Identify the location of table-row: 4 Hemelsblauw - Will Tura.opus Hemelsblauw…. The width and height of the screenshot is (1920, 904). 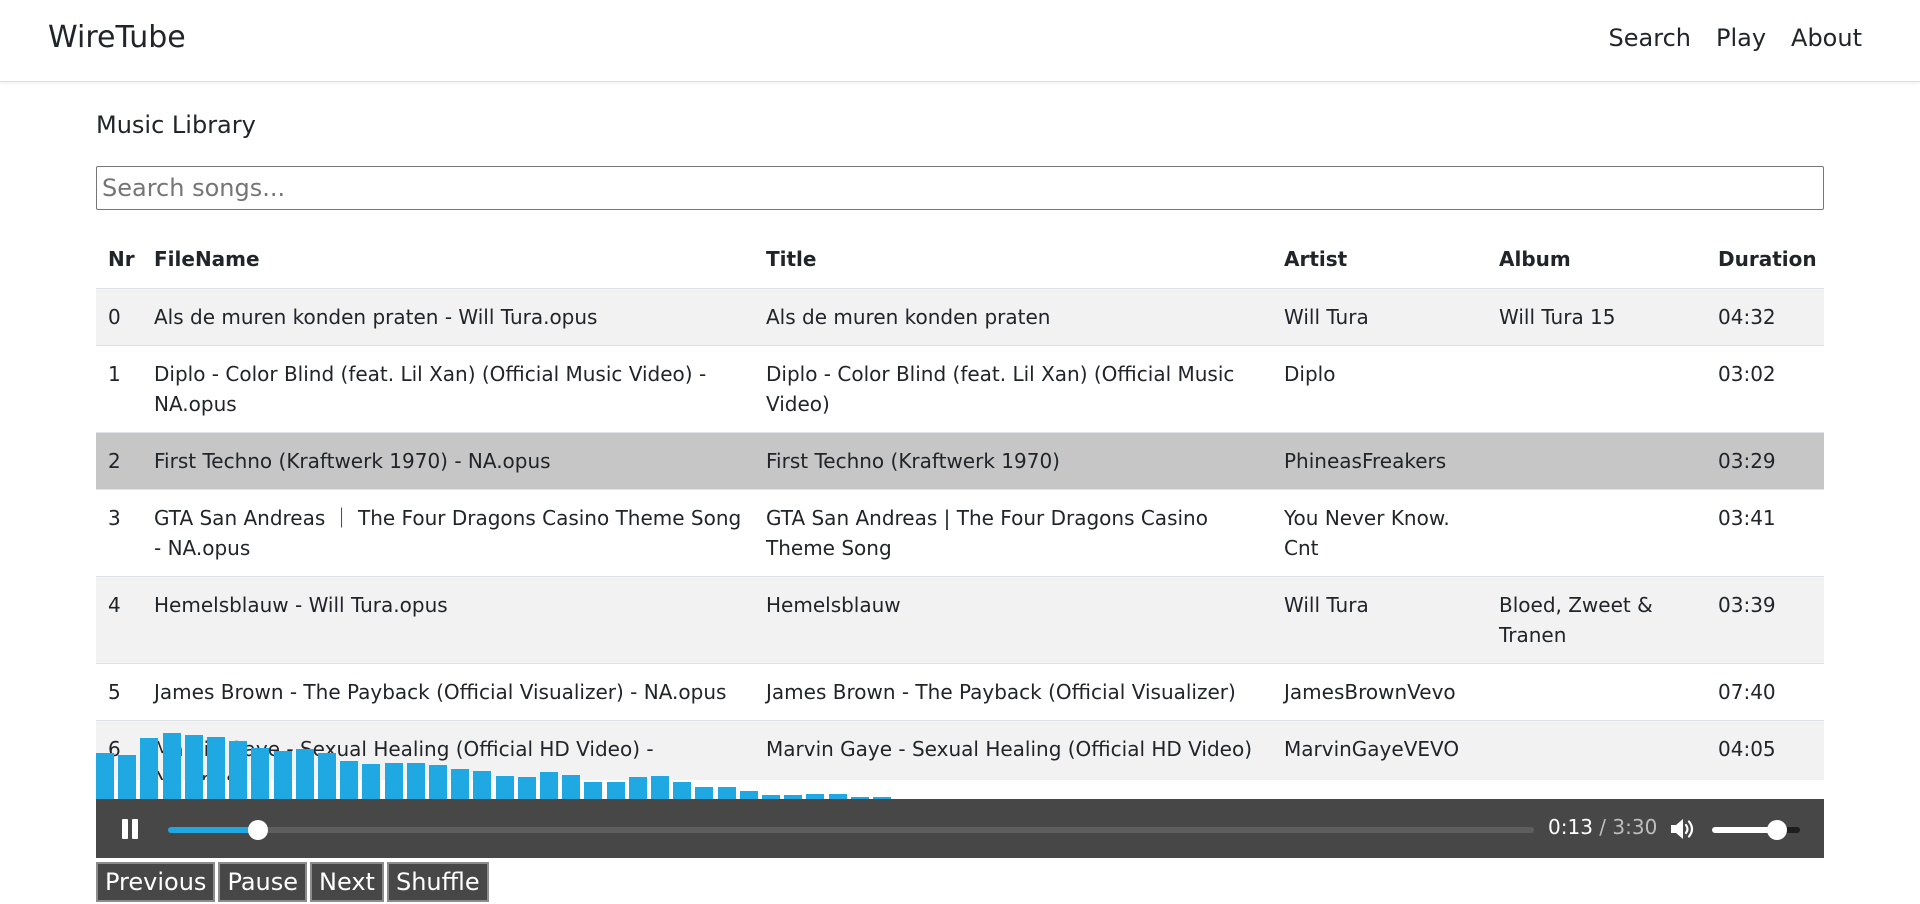
(960, 620).